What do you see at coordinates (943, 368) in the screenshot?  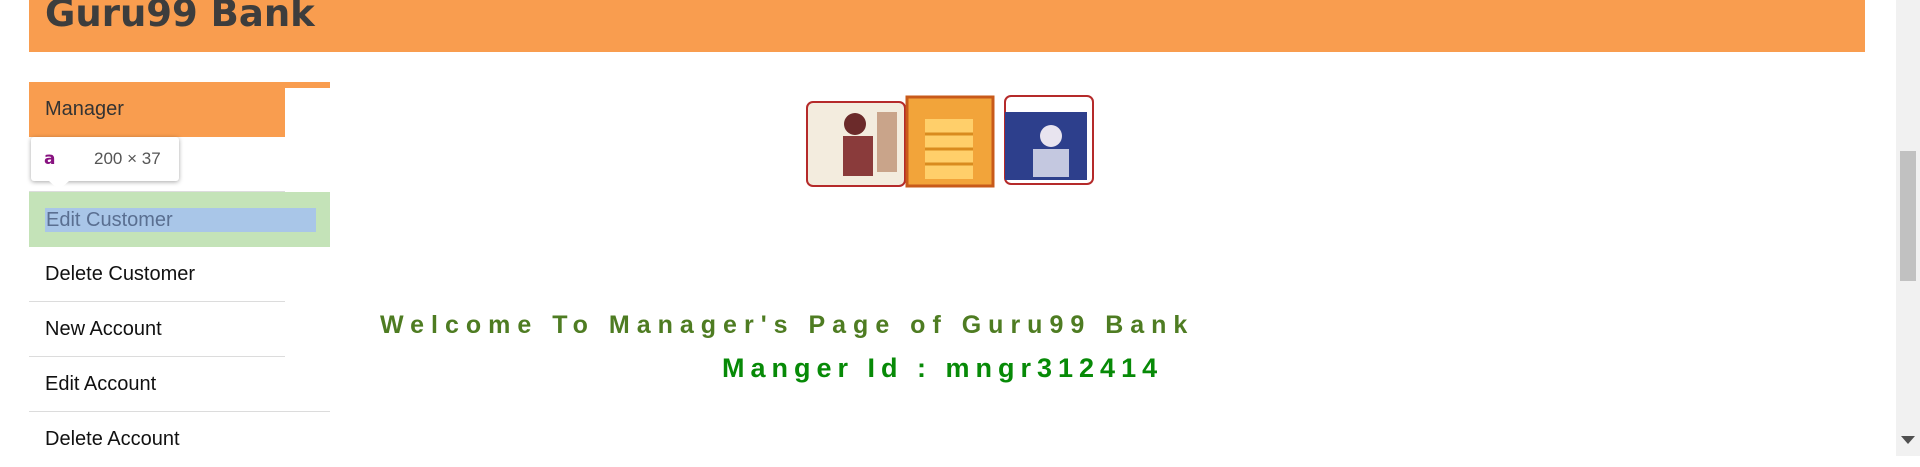 I see `manager-id-text: Manger Id : mngr312414` at bounding box center [943, 368].